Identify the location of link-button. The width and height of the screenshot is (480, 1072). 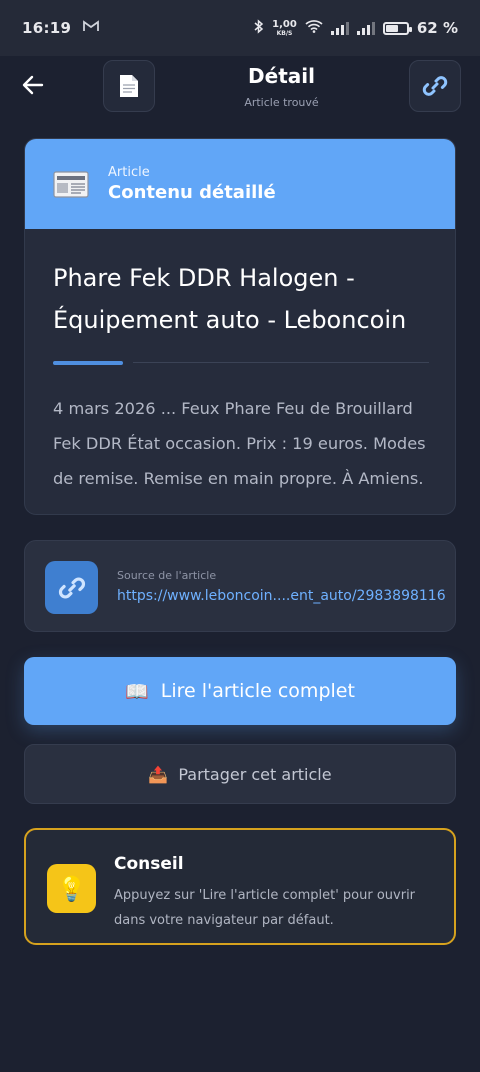
(435, 86).